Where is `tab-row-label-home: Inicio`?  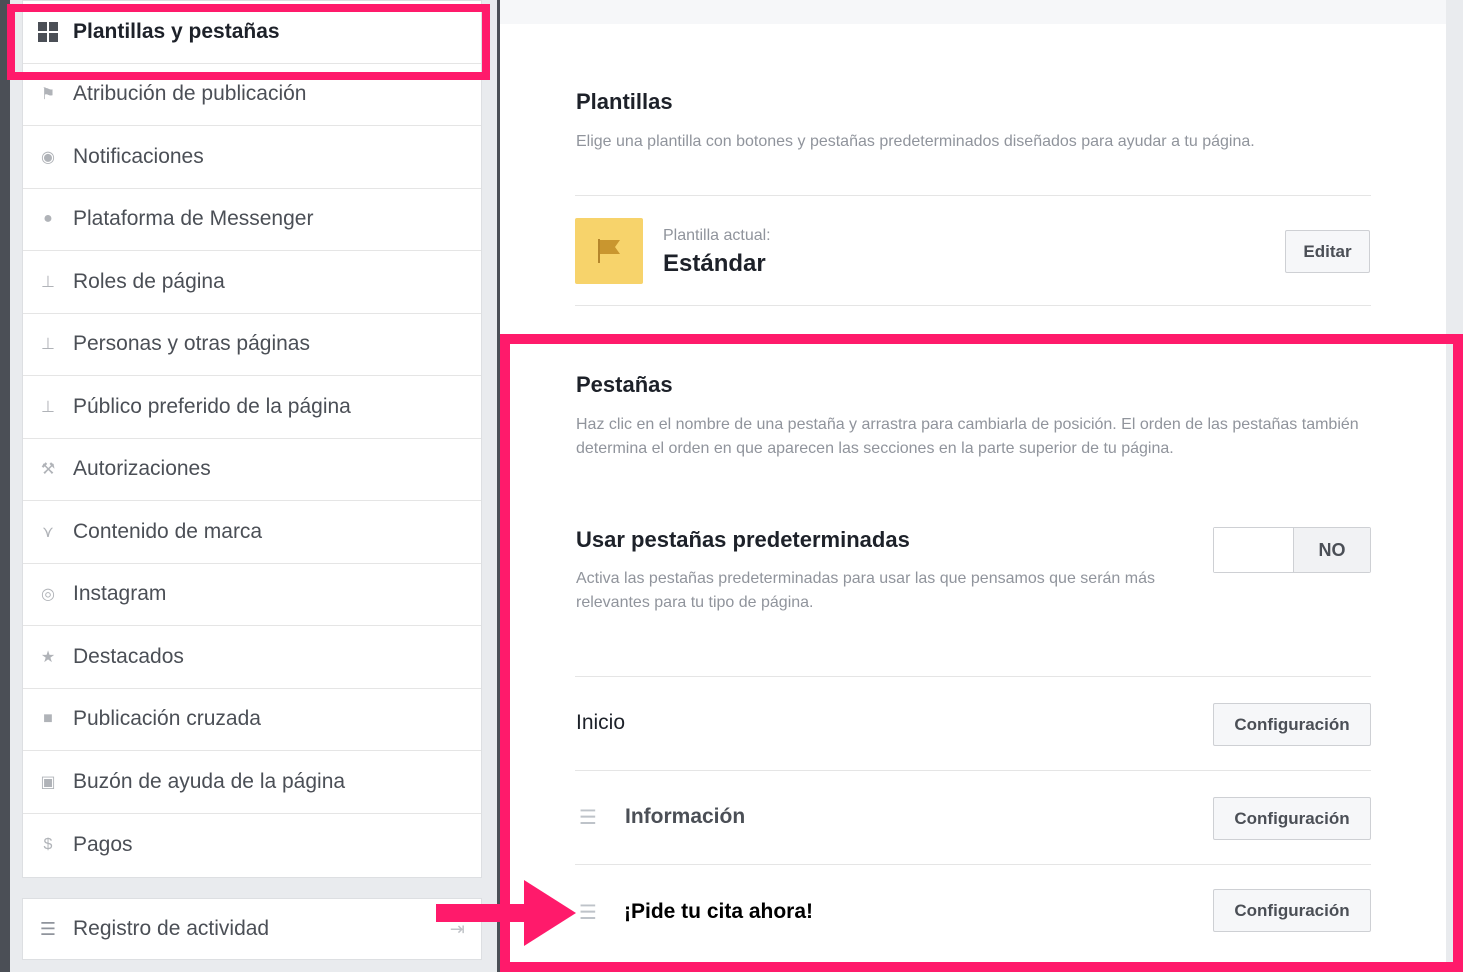 tab-row-label-home: Inicio is located at coordinates (601, 722).